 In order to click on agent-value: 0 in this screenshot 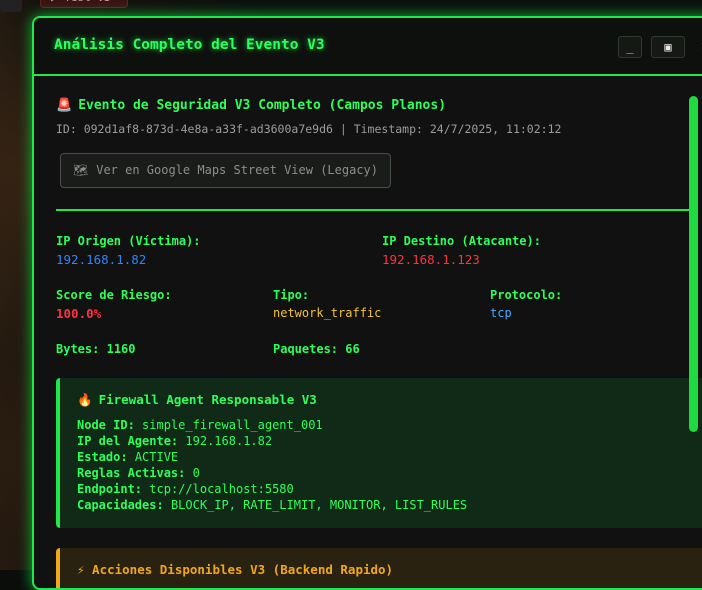, I will do `click(196, 473)`.